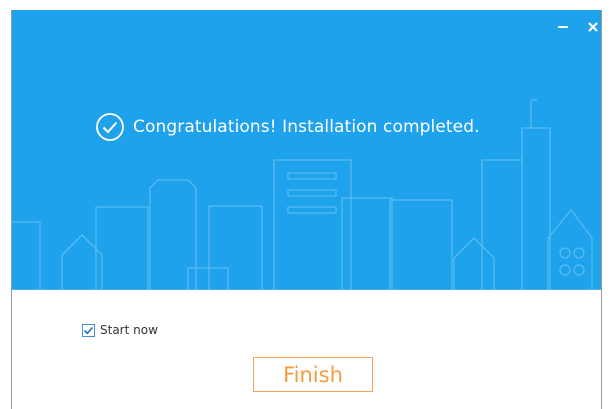 The image size is (614, 409). I want to click on close-button, so click(591, 27).